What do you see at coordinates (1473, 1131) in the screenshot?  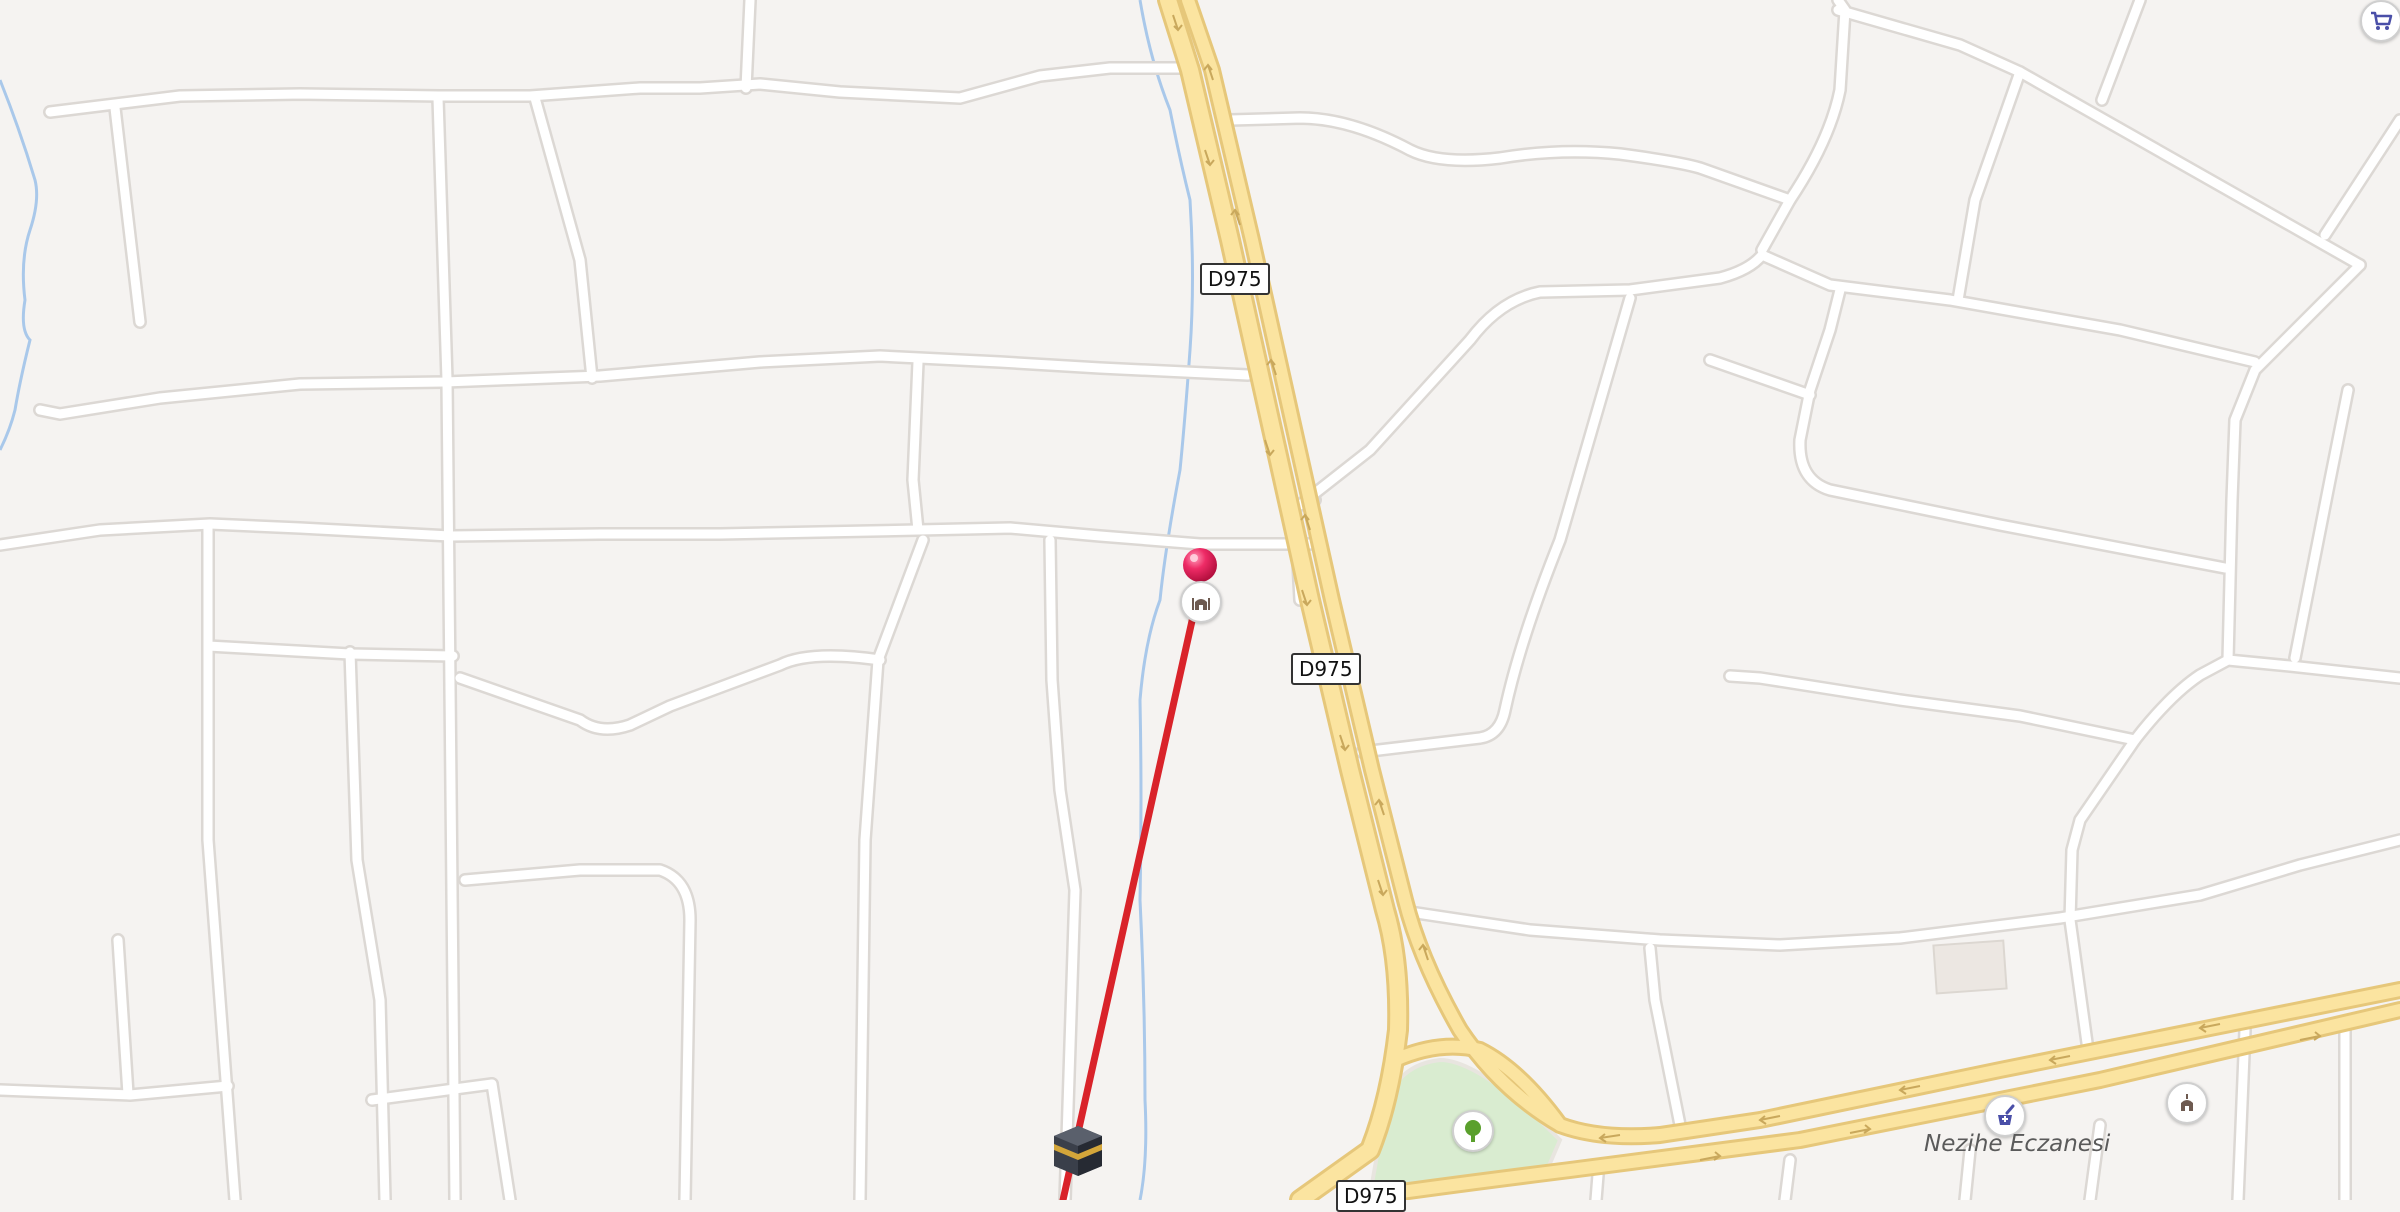 I see `park-tree-icon` at bounding box center [1473, 1131].